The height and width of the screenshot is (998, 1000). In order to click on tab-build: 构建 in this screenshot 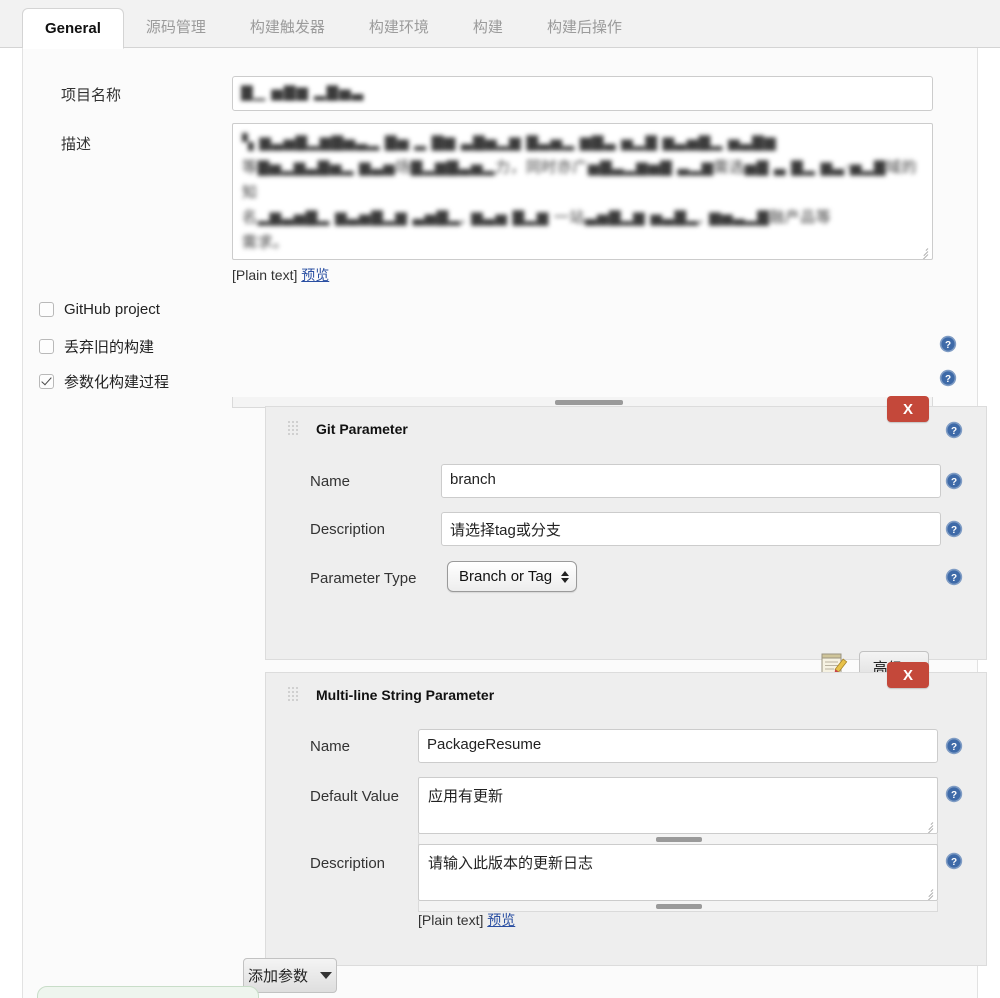, I will do `click(488, 28)`.